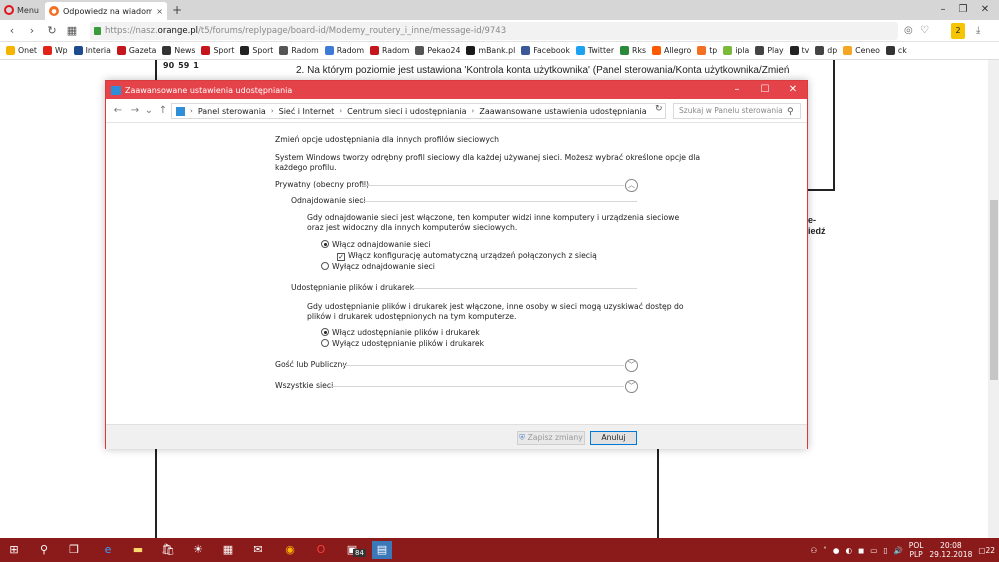 The height and width of the screenshot is (562, 999). I want to click on breadcrumb-item: Sieć i Internet, so click(307, 111).